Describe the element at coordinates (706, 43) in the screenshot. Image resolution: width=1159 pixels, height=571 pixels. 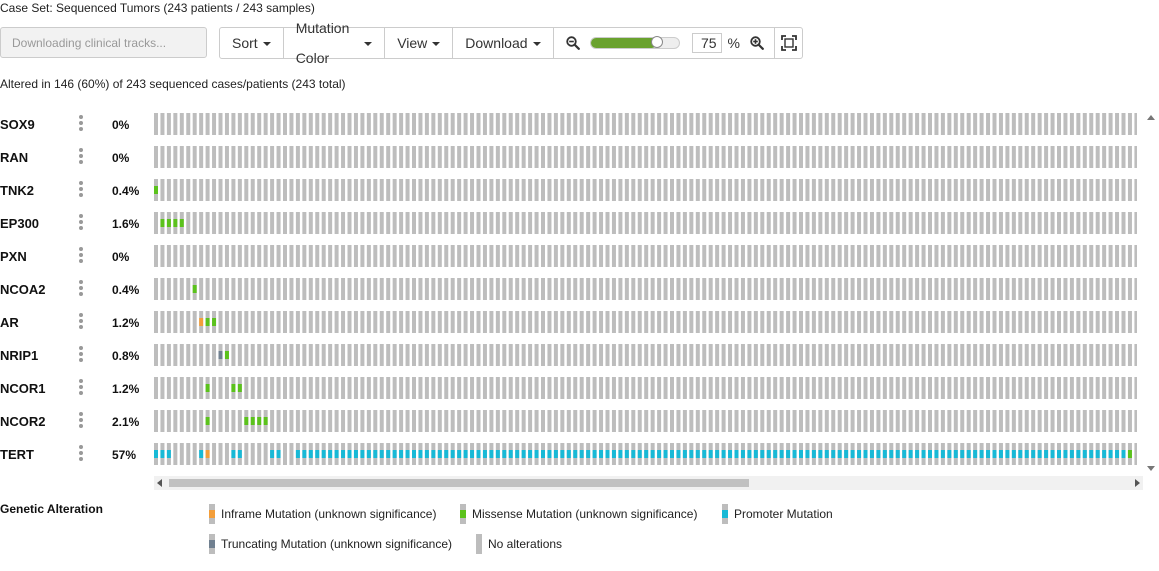
I see `zoom-input` at that location.